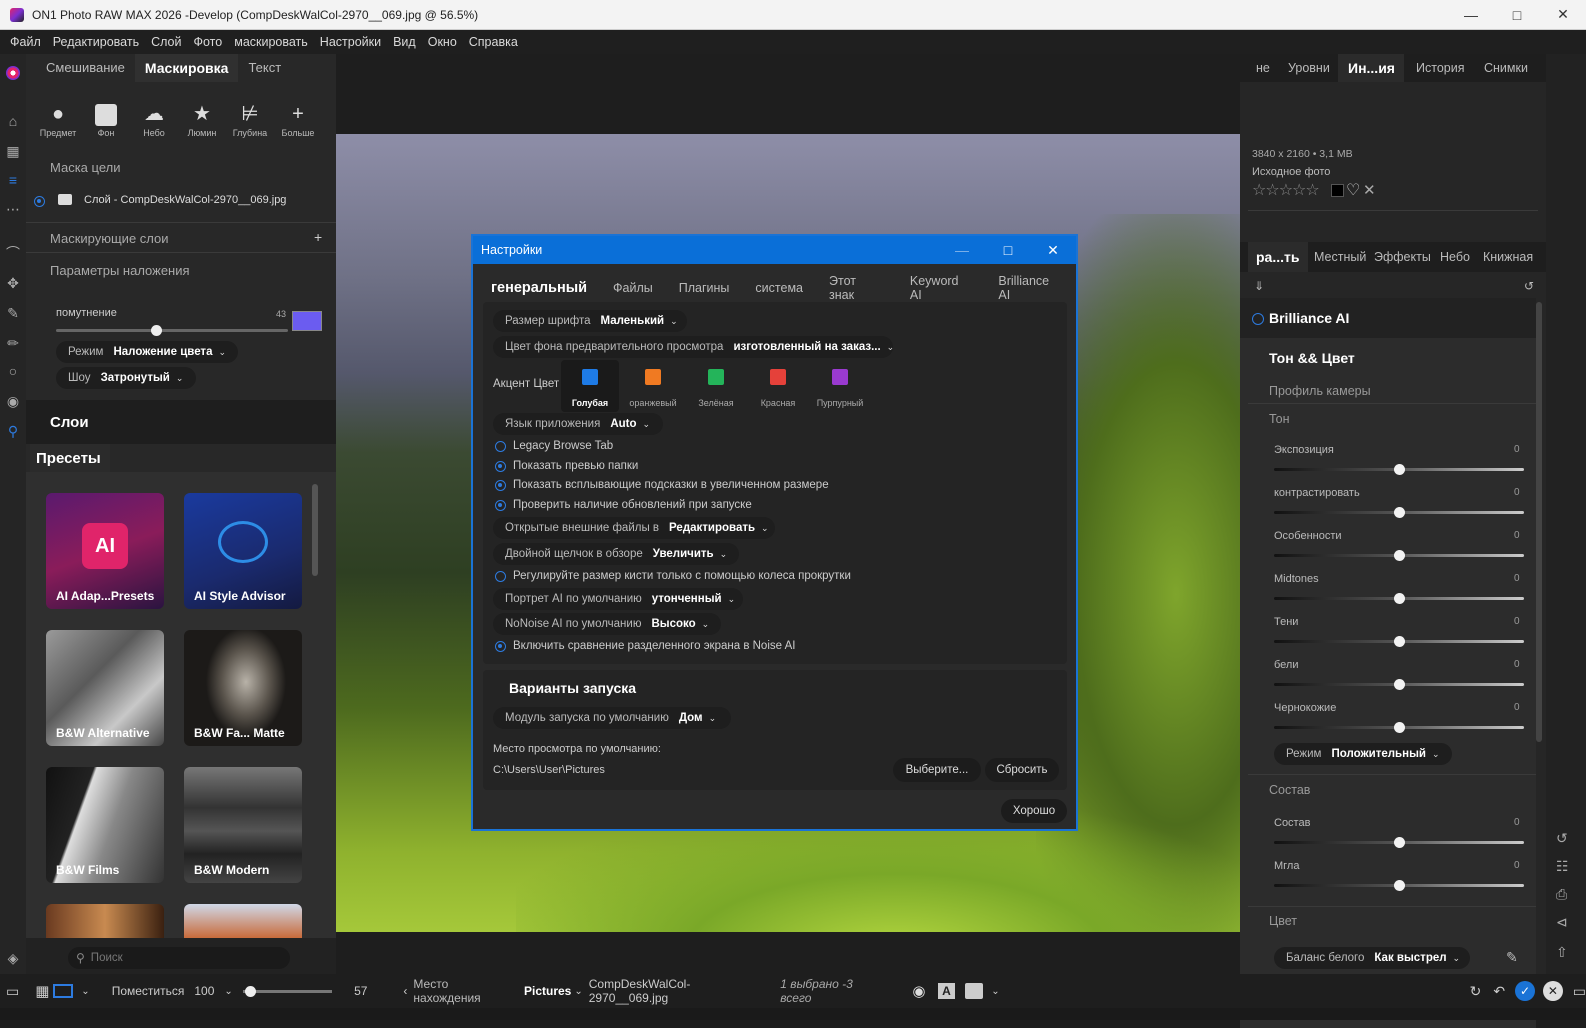 The width and height of the screenshot is (1586, 1028). What do you see at coordinates (1277, 257) in the screenshot?
I see `tab-develop: ра...ть` at bounding box center [1277, 257].